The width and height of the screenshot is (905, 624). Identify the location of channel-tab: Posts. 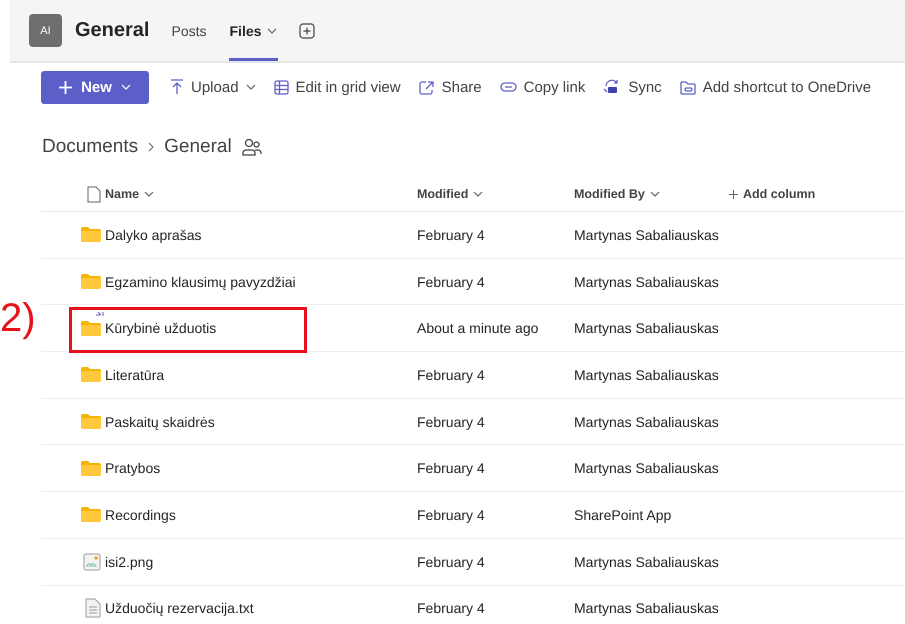
(189, 30).